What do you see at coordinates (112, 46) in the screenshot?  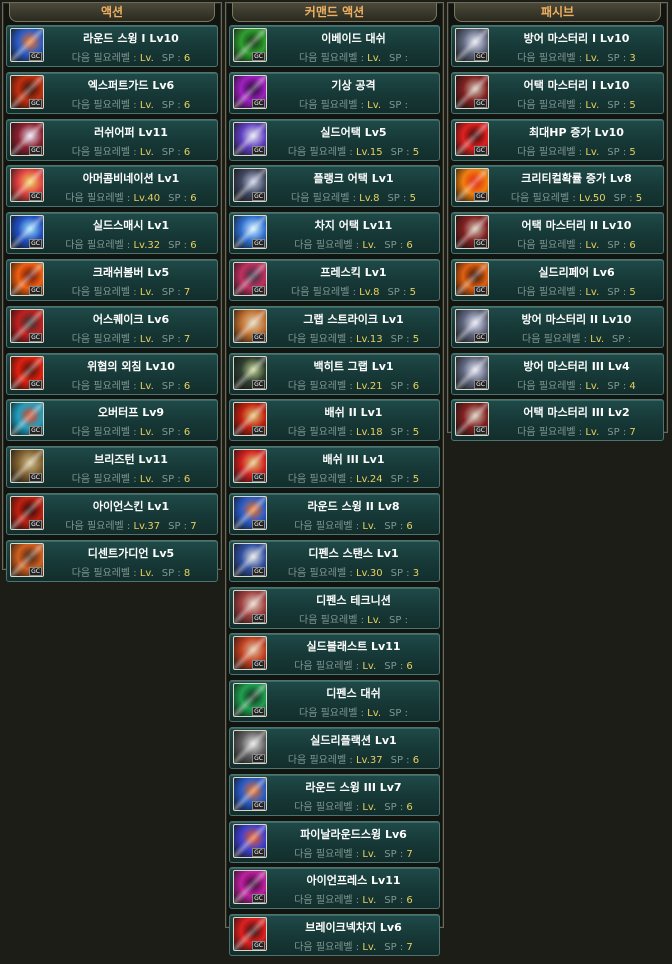 I see `skill-row: GC 라운드 스윙 I Lv10 다음 필요레벨 : Lv. SP : 6` at bounding box center [112, 46].